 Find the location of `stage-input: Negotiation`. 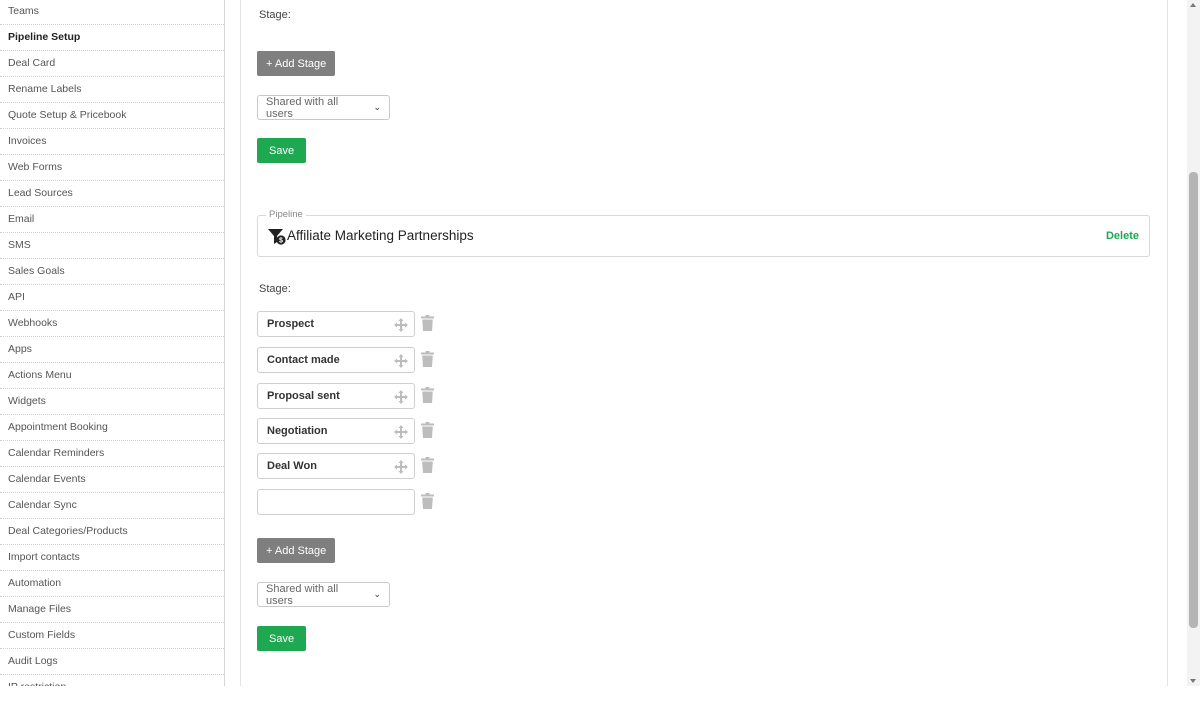

stage-input: Negotiation is located at coordinates (336, 431).